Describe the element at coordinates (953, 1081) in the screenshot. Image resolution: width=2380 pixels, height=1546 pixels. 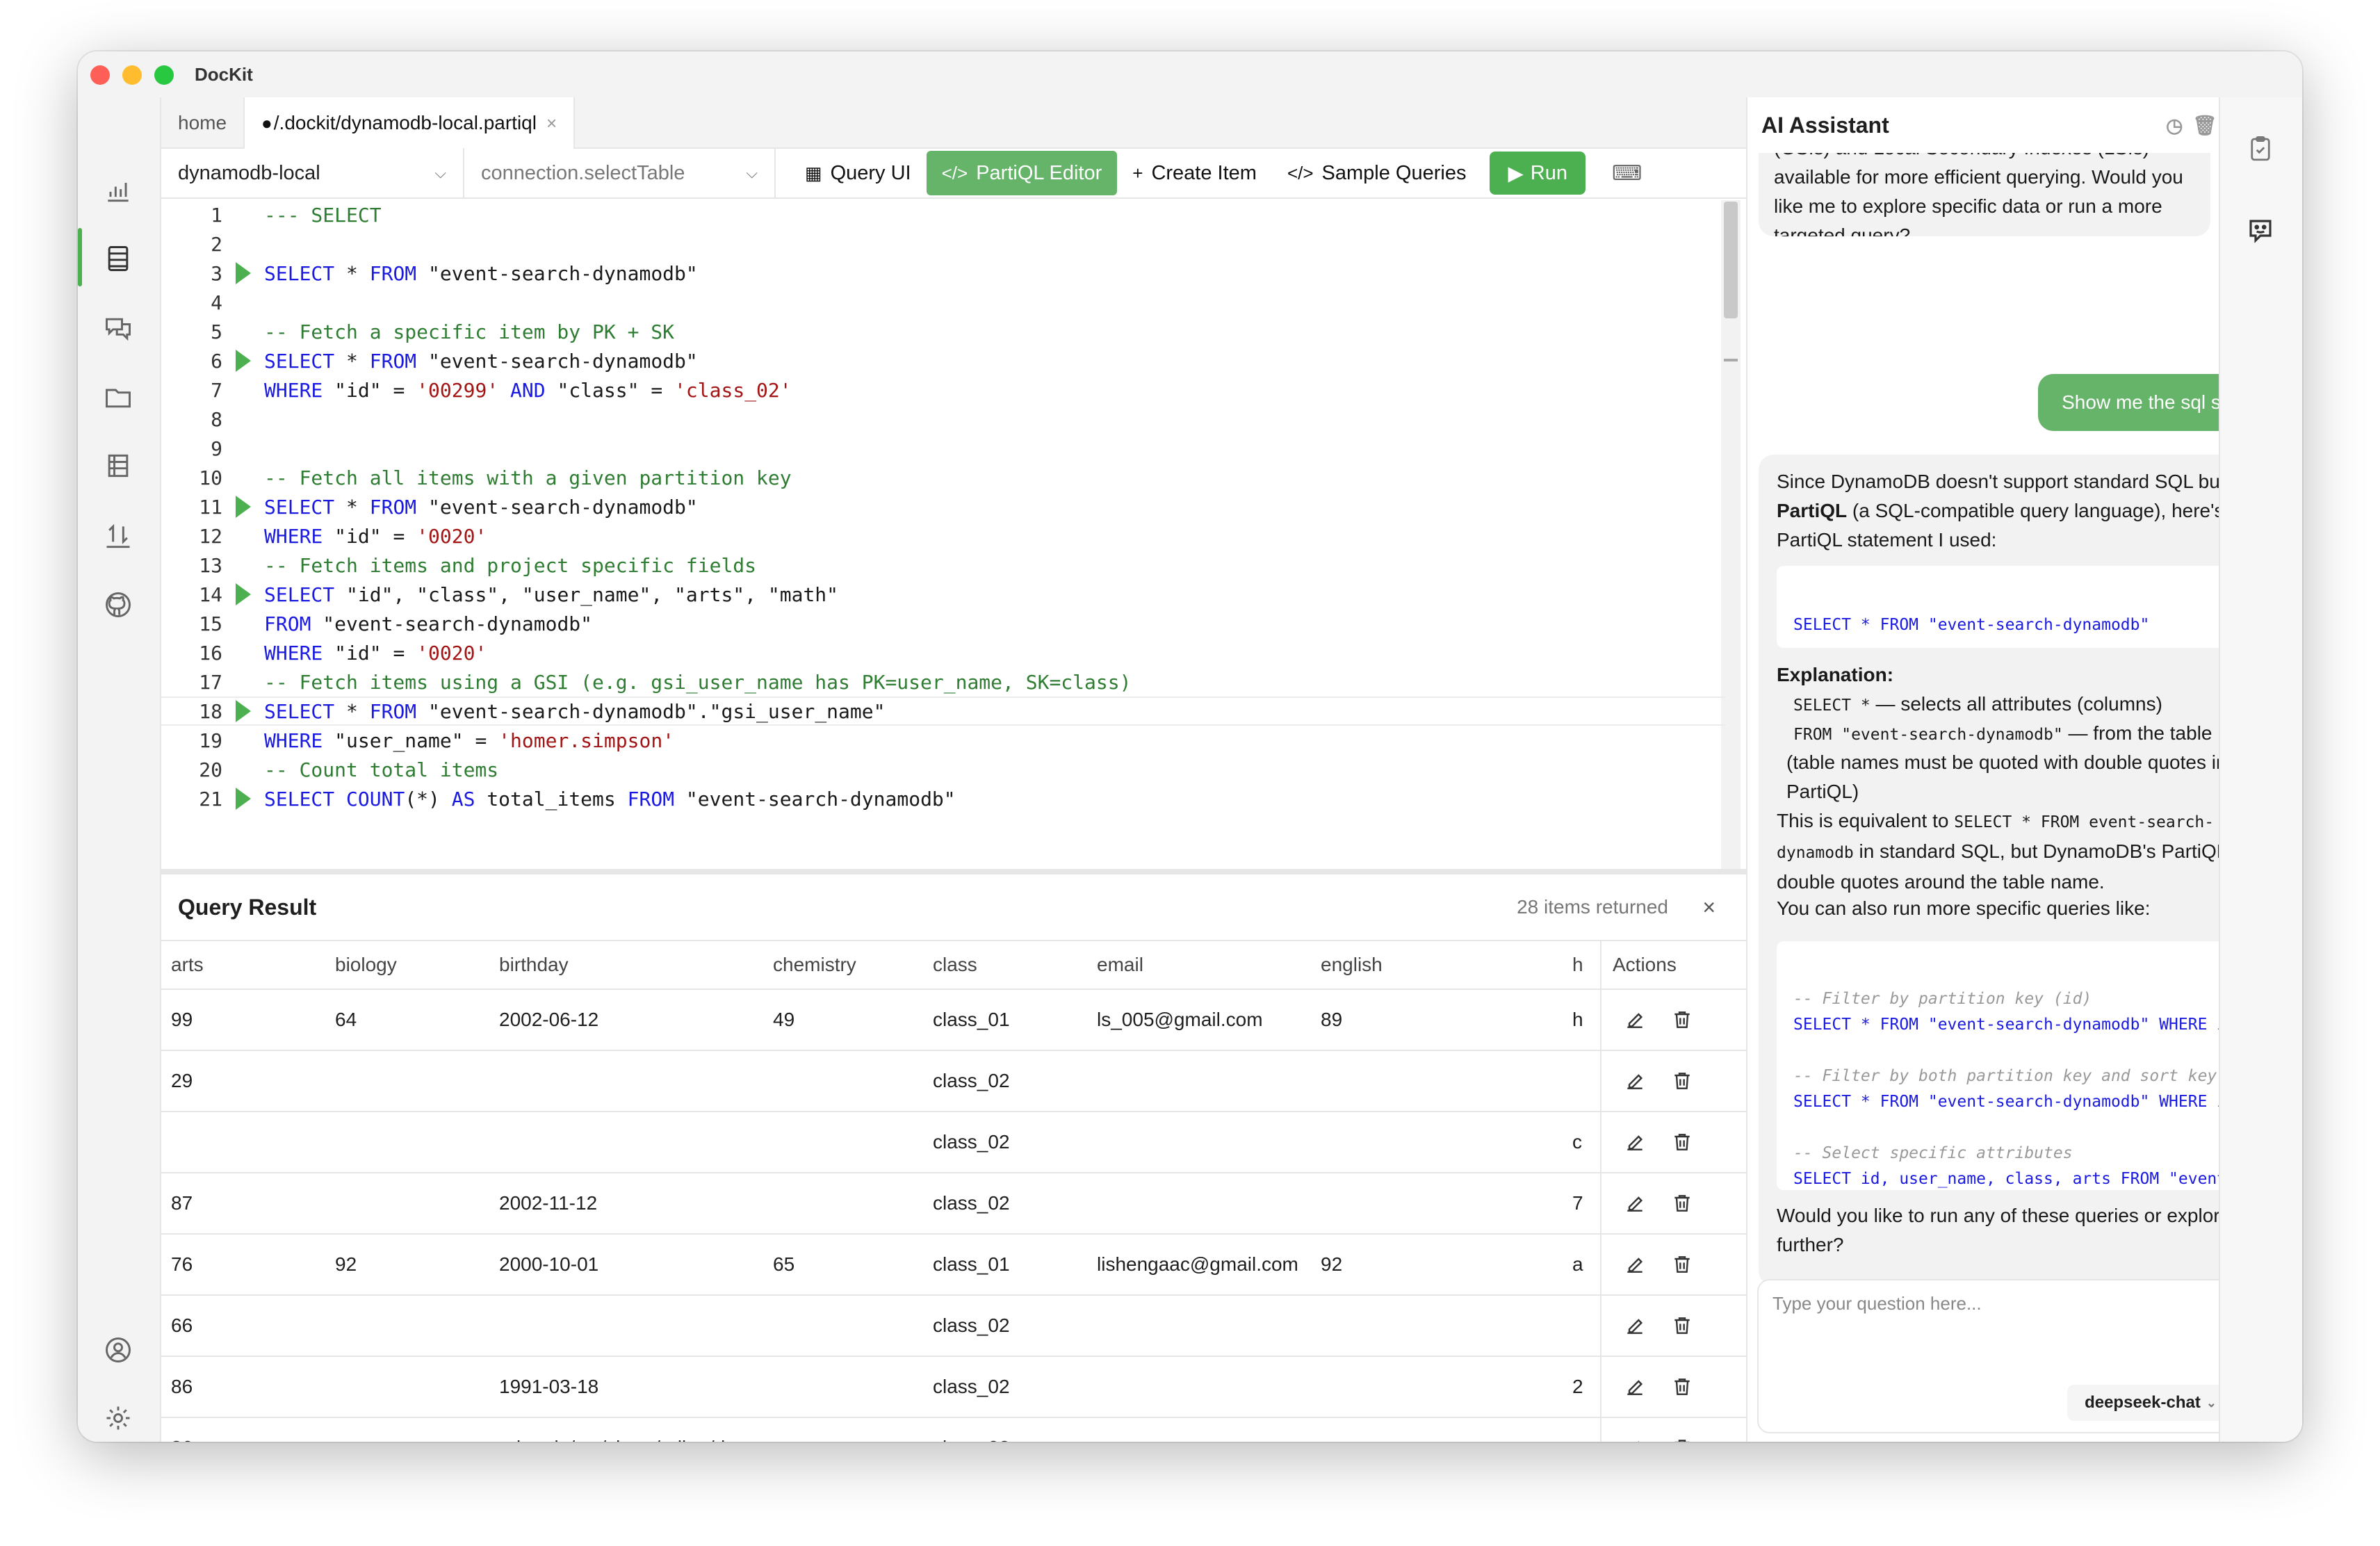
I see `table-row: 29 class_02` at that location.